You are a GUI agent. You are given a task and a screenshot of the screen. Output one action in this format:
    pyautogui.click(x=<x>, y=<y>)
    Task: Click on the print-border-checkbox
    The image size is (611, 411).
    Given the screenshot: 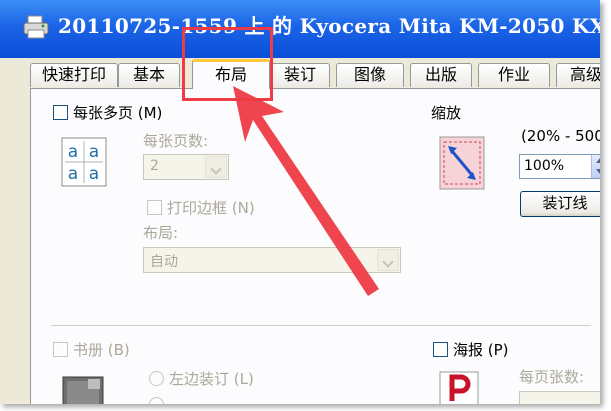 What is the action you would take?
    pyautogui.click(x=154, y=207)
    